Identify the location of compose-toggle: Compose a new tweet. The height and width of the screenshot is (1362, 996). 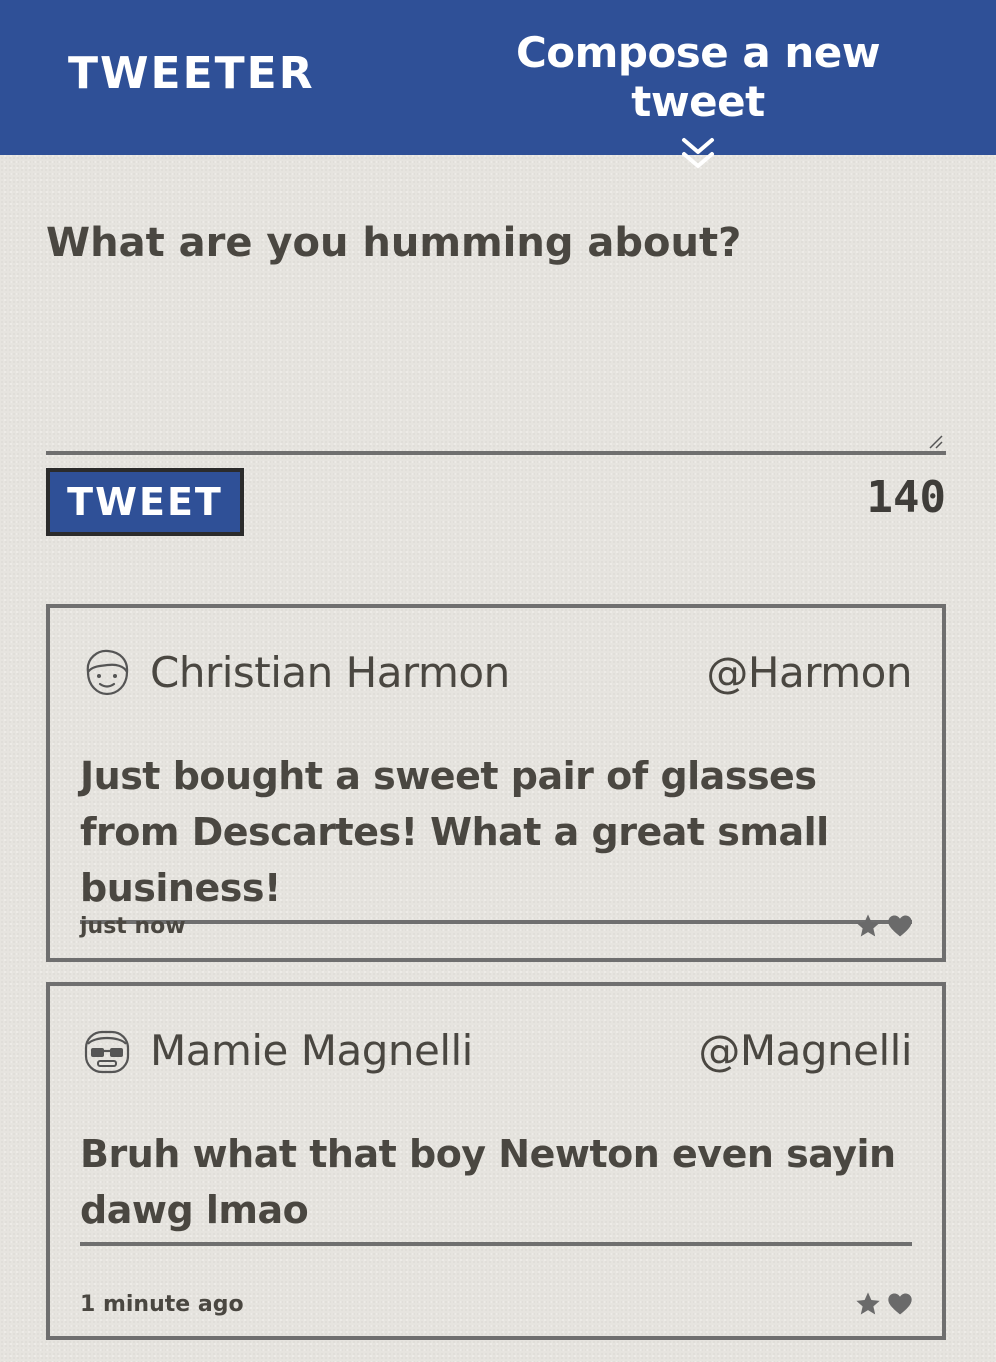
(698, 101).